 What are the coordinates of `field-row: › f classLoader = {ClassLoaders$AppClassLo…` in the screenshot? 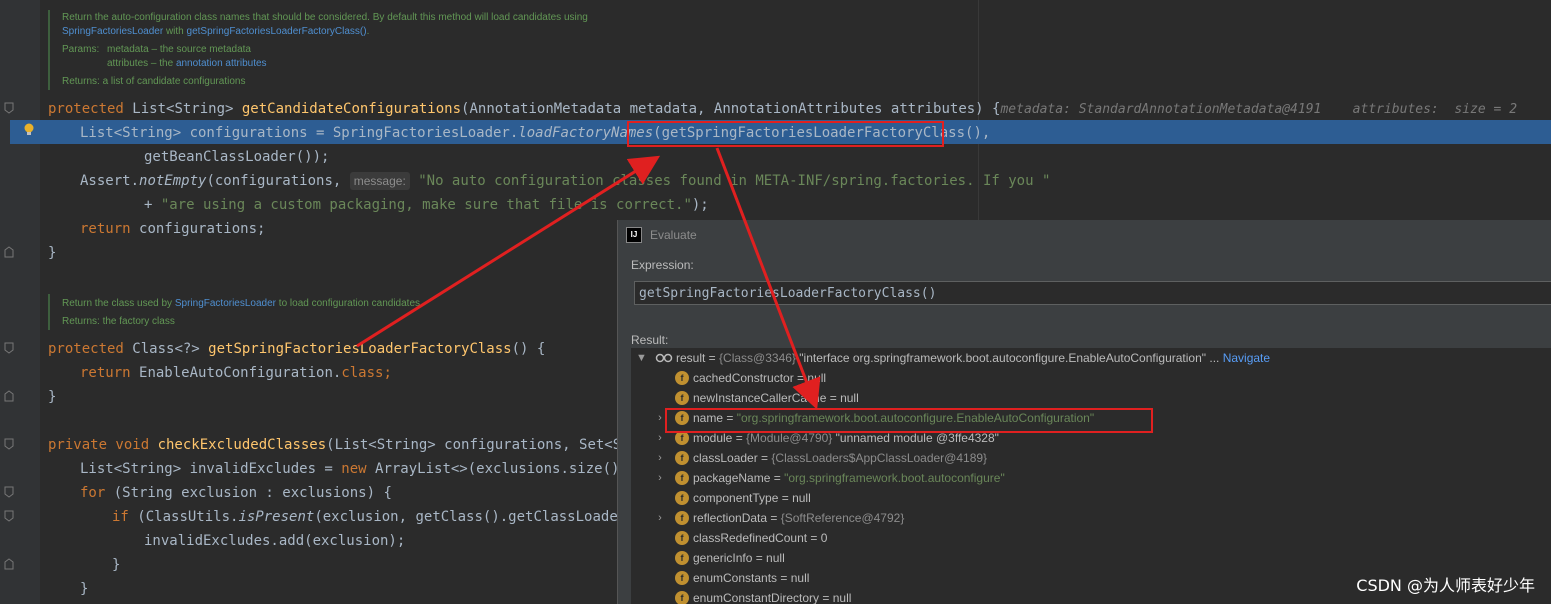 It's located at (1091, 458).